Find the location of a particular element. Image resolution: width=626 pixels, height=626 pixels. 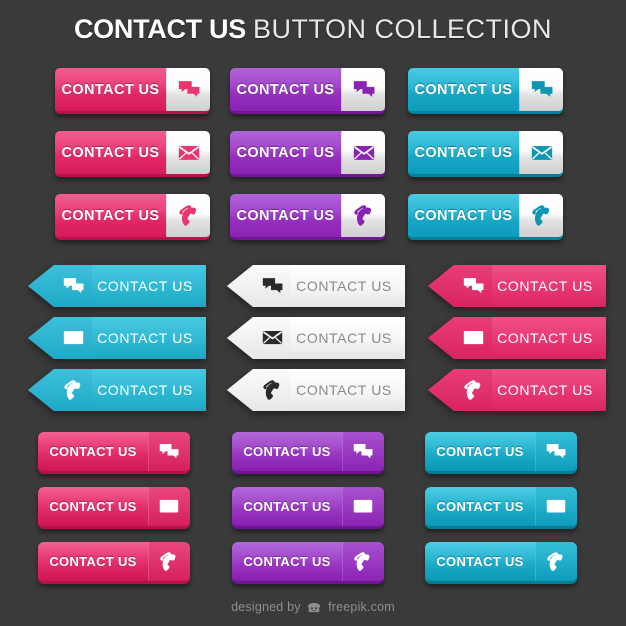

contact-us-ribbon-white-chat: CONTACT US is located at coordinates (316, 286).